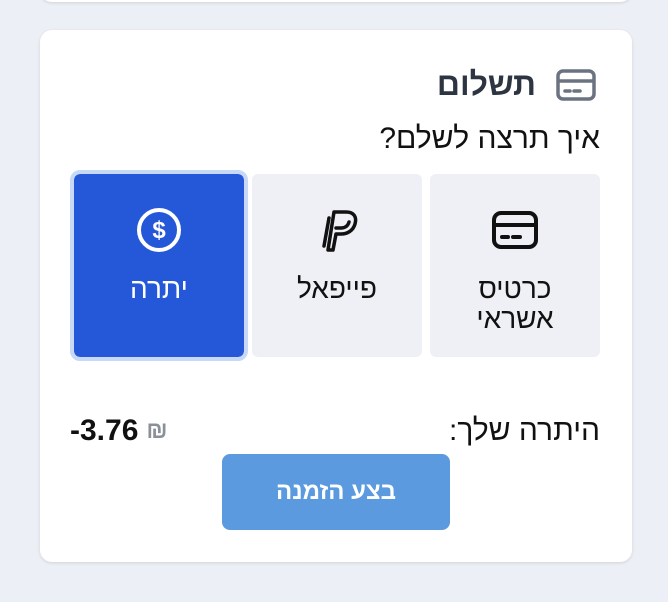 The width and height of the screenshot is (668, 602). What do you see at coordinates (336, 492) in the screenshot?
I see `place-order-button: בצע הזמנה` at bounding box center [336, 492].